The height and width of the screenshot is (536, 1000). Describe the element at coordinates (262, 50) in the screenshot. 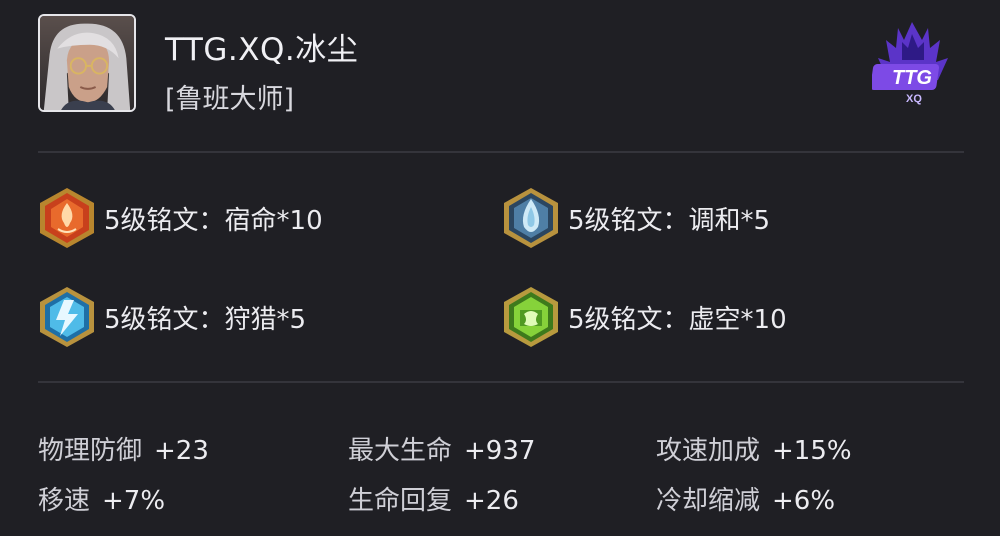

I see `player-name: TTG.XQ.冰尘` at that location.